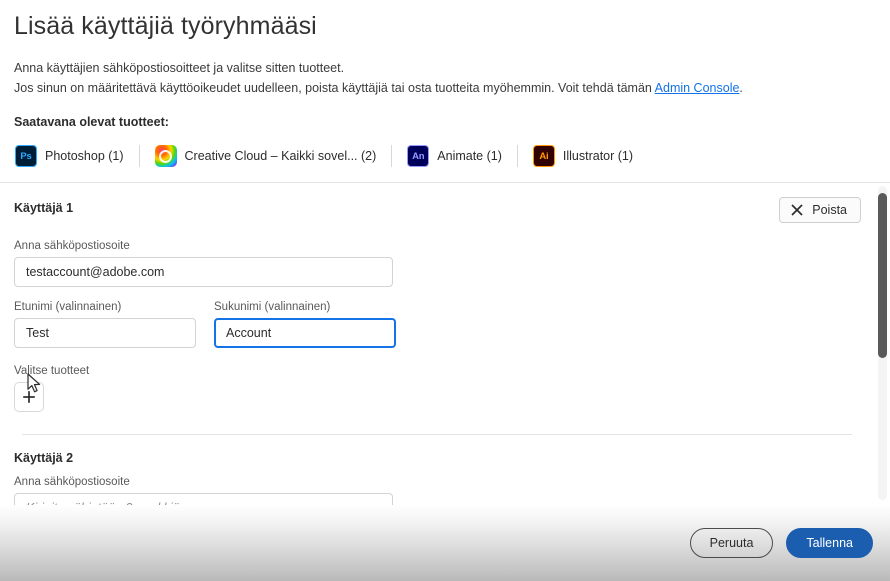 Image resolution: width=890 pixels, height=581 pixels. Describe the element at coordinates (882, 275) in the screenshot. I see `users-scrollbar-thumb` at that location.